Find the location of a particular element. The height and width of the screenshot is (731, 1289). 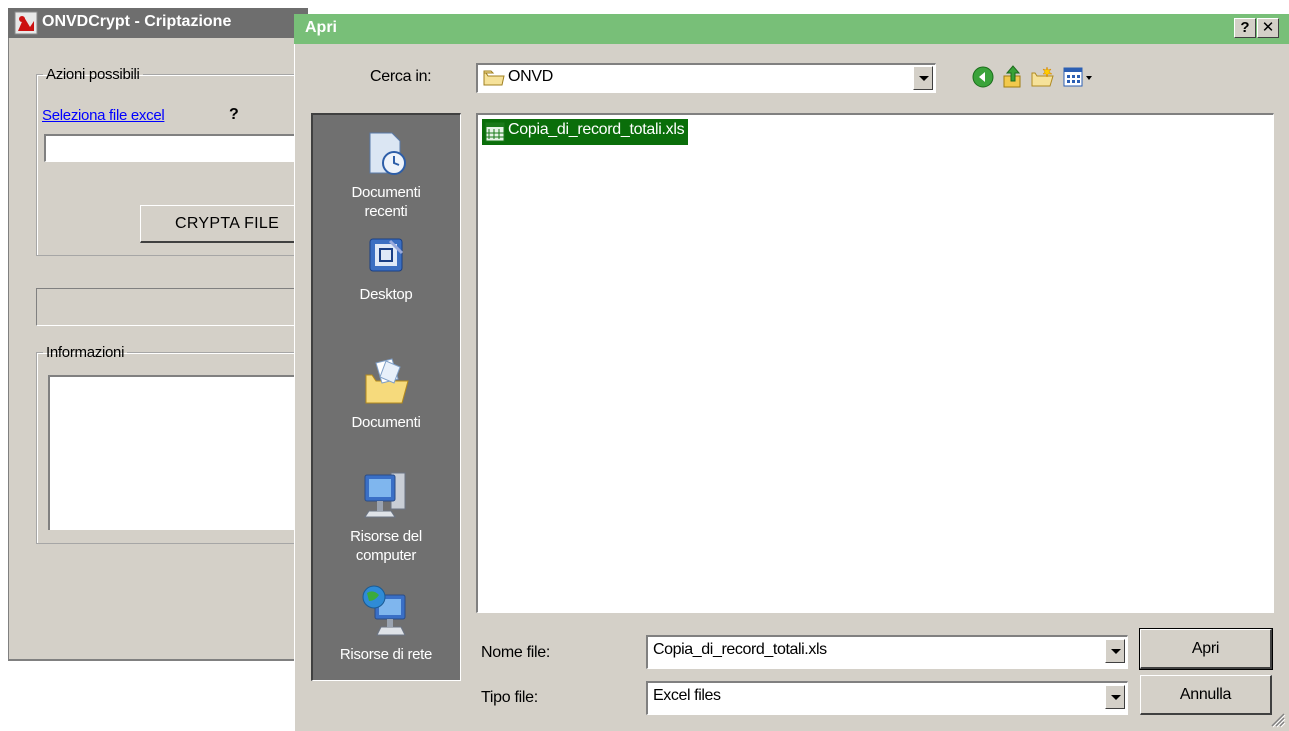

look-in-label: Cerca in: is located at coordinates (401, 76).